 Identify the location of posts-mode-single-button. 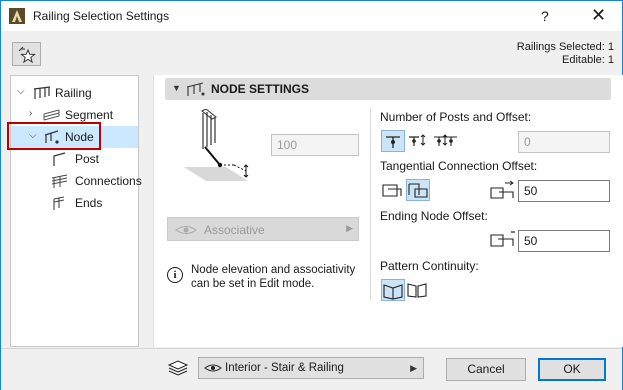
(393, 141).